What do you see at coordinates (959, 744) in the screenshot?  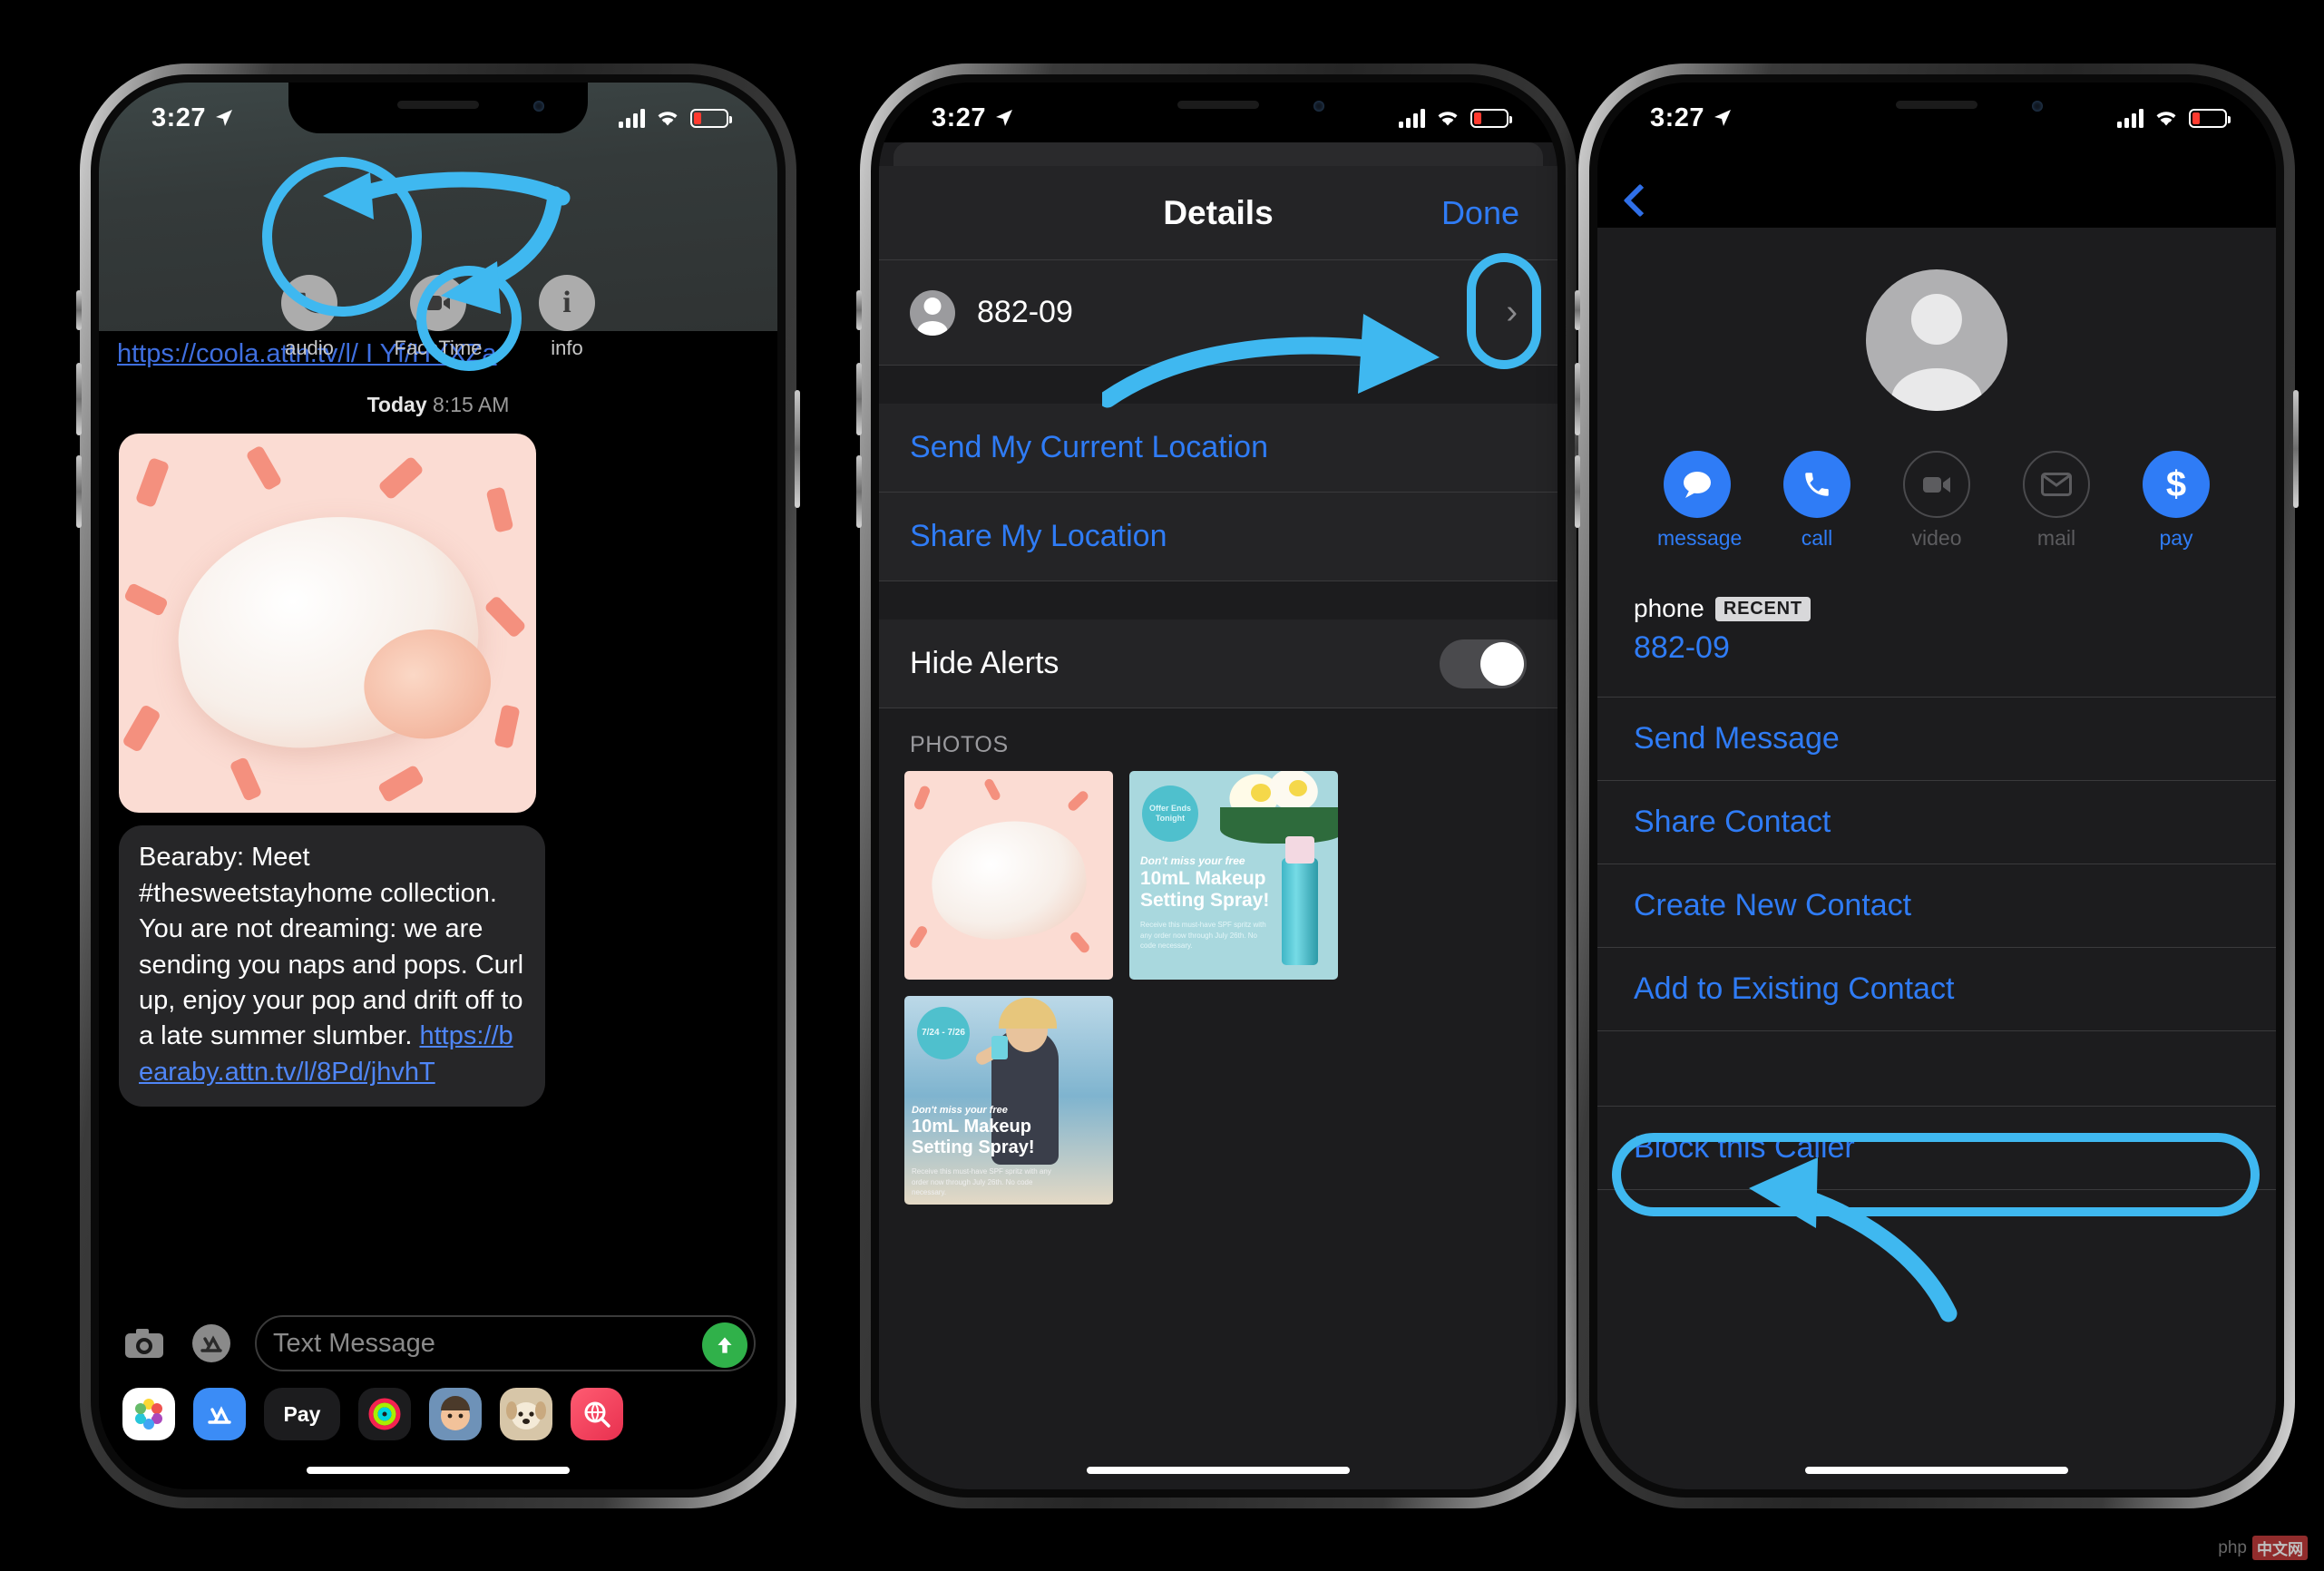 I see `photos-section-label: PHOTOS` at bounding box center [959, 744].